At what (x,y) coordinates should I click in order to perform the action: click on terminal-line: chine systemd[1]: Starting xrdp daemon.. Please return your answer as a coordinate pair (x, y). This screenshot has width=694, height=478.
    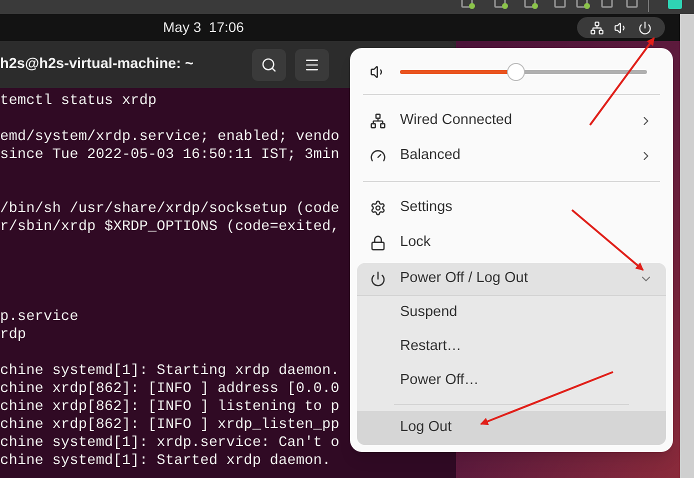
    Looking at the image, I should click on (170, 371).